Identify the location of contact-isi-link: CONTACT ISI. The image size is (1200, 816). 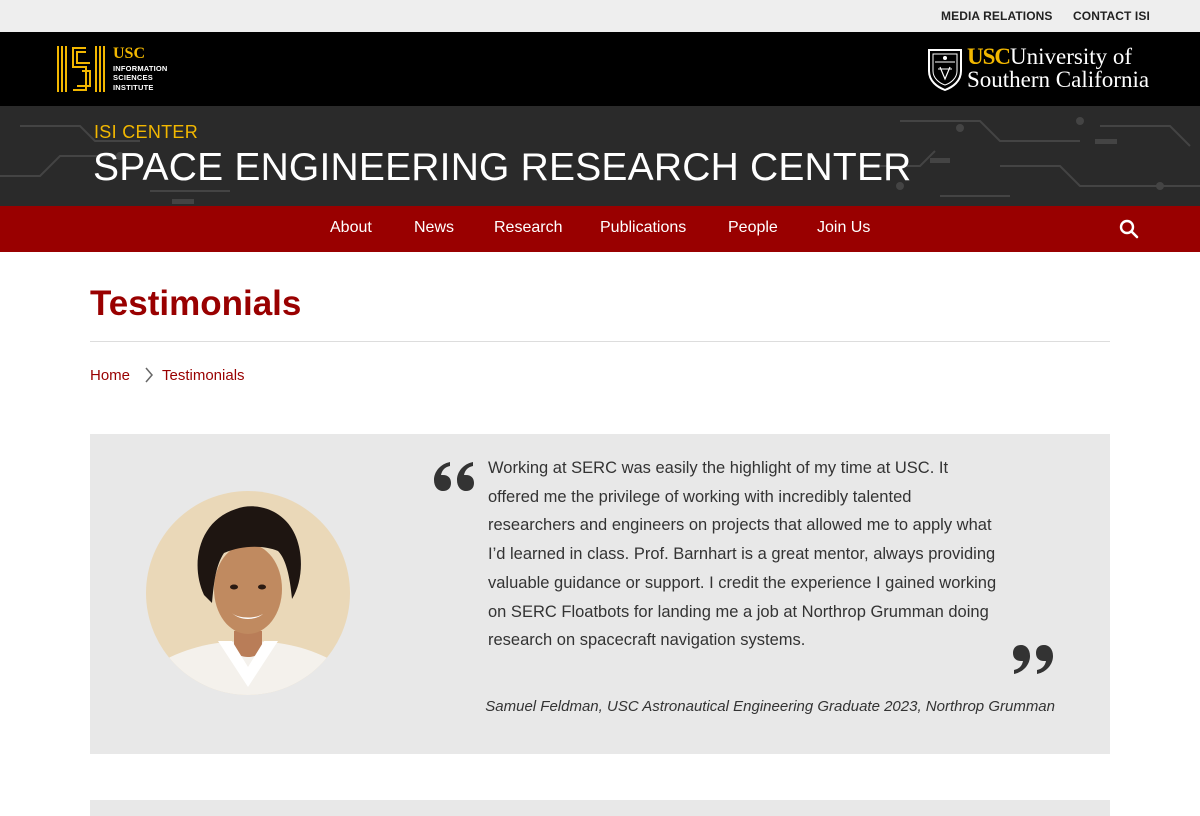
(1111, 16).